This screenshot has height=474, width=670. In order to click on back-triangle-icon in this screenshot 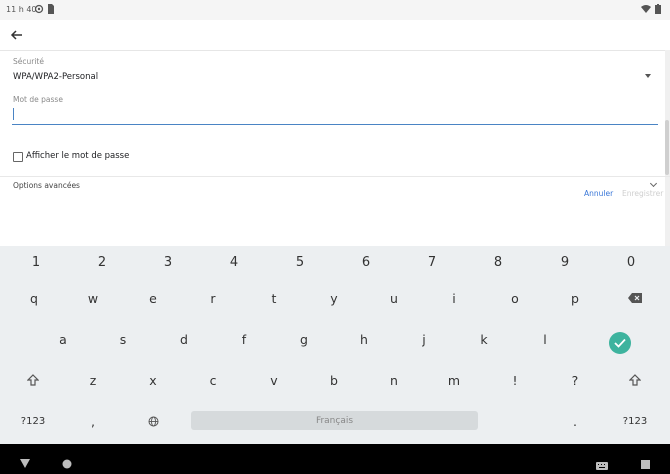, I will do `click(25, 463)`.